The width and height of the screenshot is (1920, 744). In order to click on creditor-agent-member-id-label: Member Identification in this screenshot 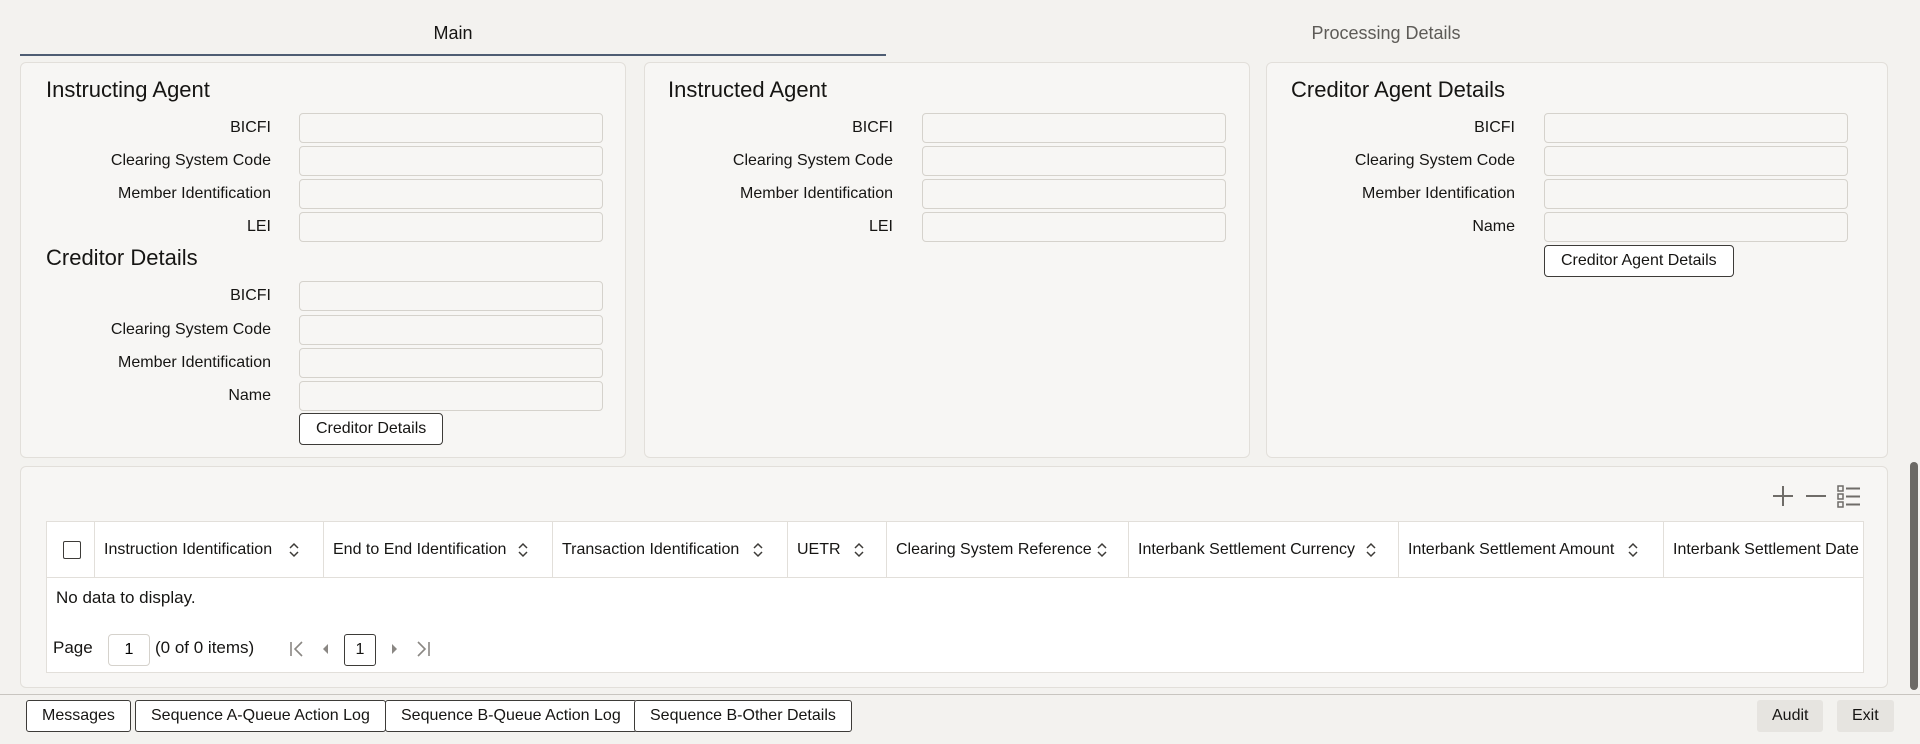, I will do `click(1438, 193)`.